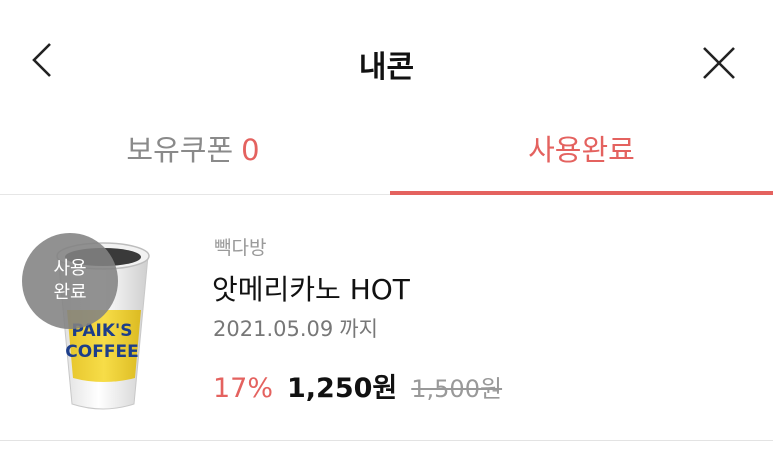 This screenshot has width=773, height=473. I want to click on tab-owned-coupons: 보유쿠폰 0, so click(193, 152).